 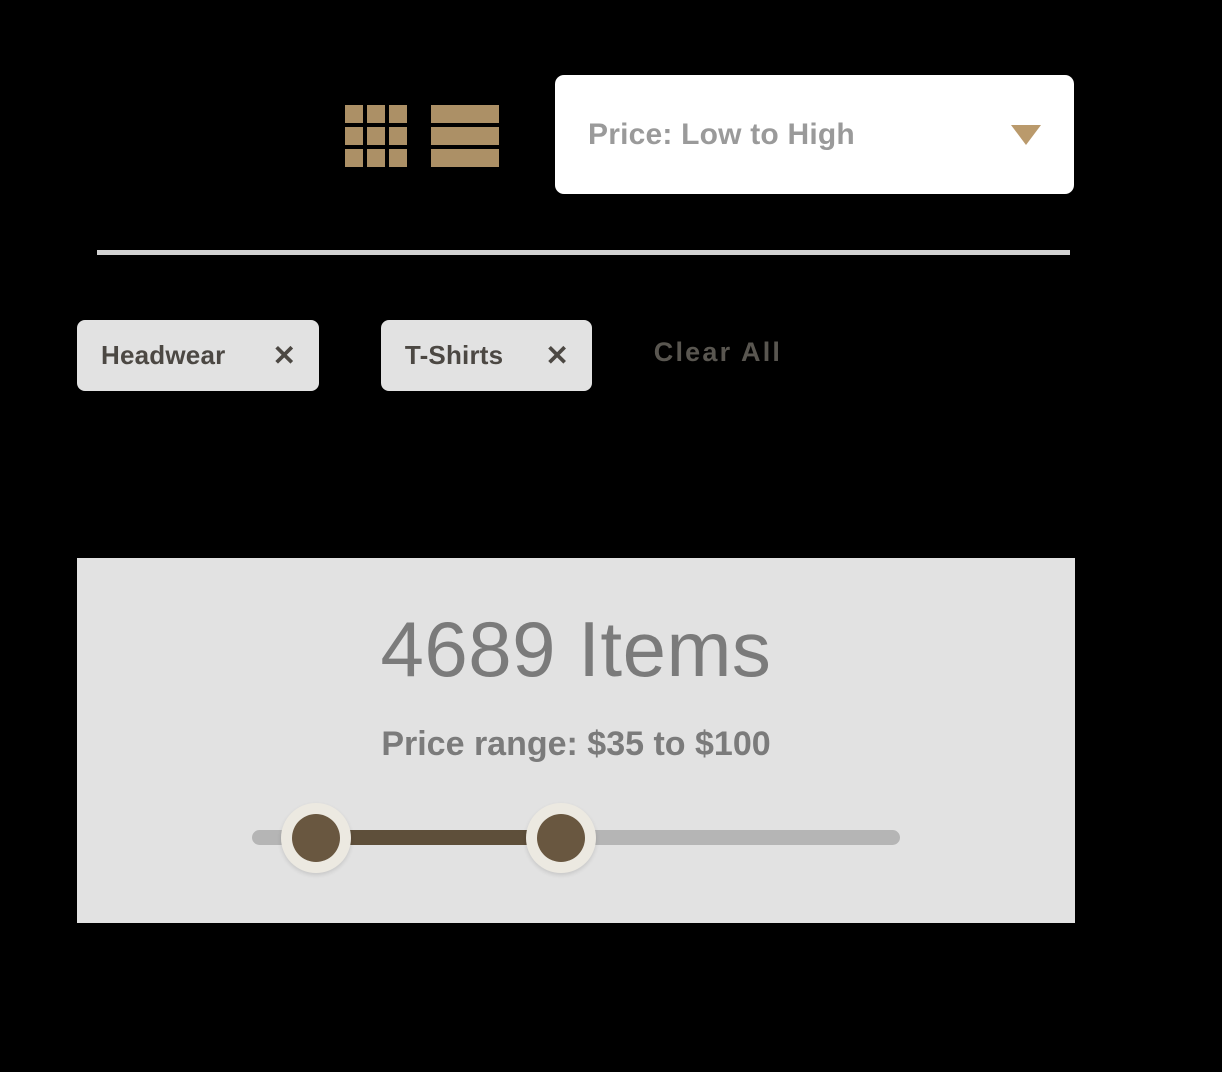 I want to click on slider-selected-range, so click(x=438, y=837).